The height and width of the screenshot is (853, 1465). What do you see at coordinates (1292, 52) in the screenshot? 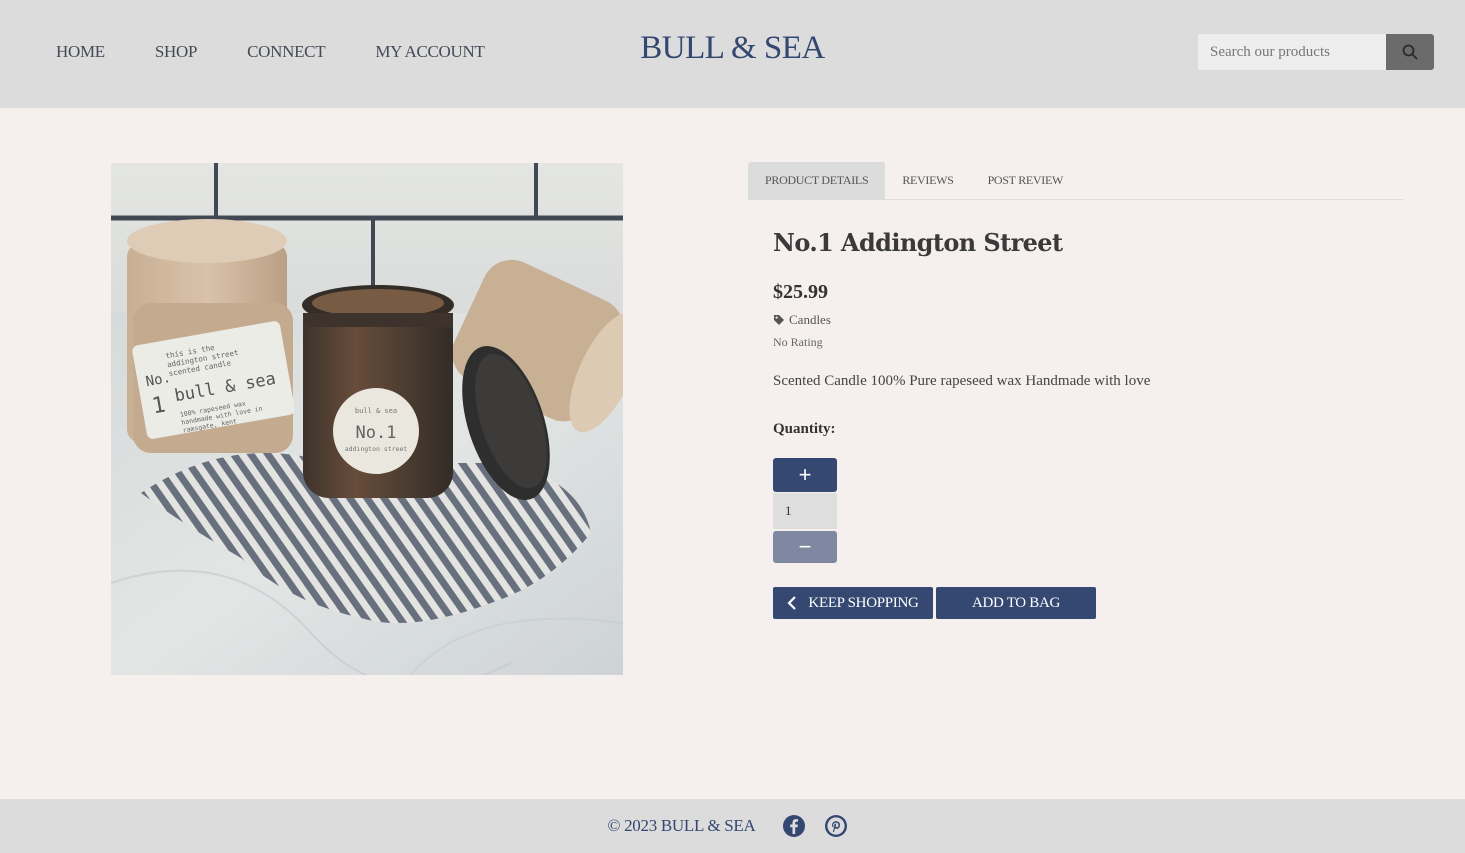
I see `search-input` at bounding box center [1292, 52].